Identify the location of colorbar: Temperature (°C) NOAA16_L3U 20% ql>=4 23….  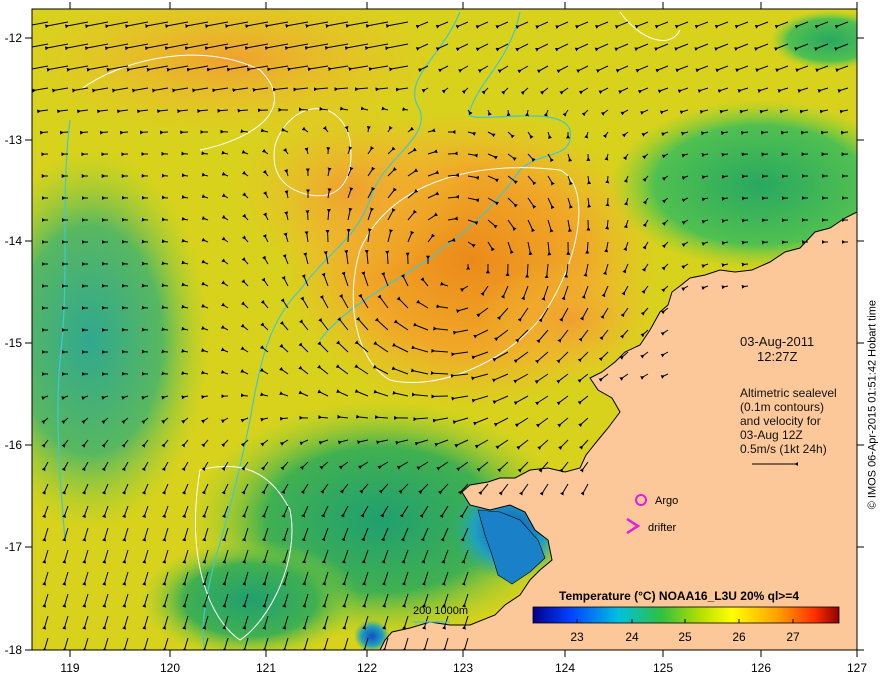
(686, 616).